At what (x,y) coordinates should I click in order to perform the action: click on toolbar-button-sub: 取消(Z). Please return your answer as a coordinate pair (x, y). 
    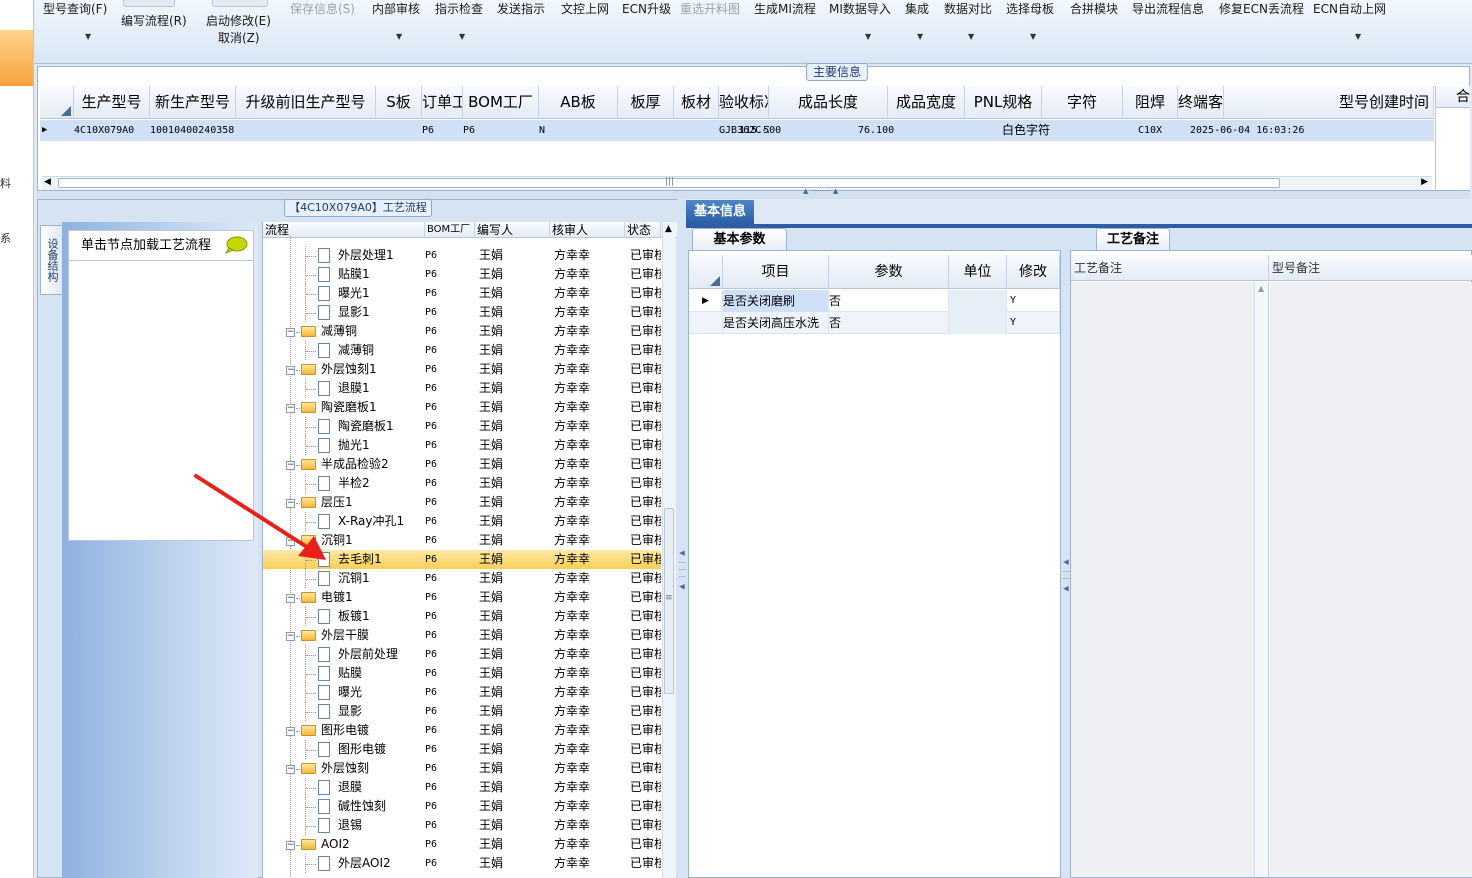
    Looking at the image, I should click on (239, 37).